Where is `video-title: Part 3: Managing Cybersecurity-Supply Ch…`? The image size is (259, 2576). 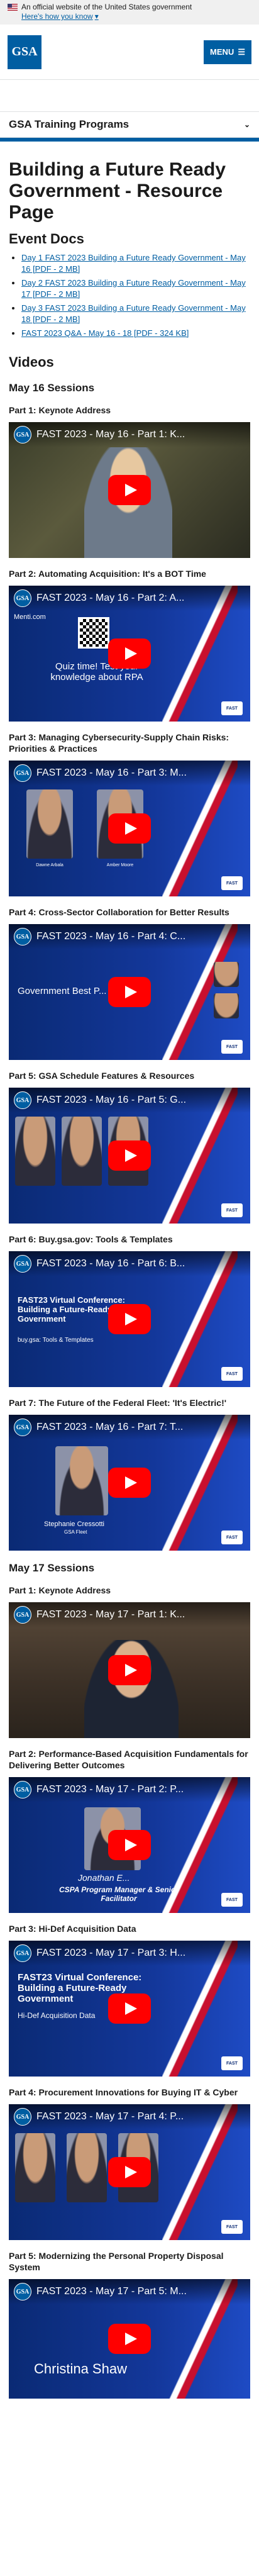
video-title: Part 3: Managing Cybersecurity-Supply Ch… is located at coordinates (119, 743).